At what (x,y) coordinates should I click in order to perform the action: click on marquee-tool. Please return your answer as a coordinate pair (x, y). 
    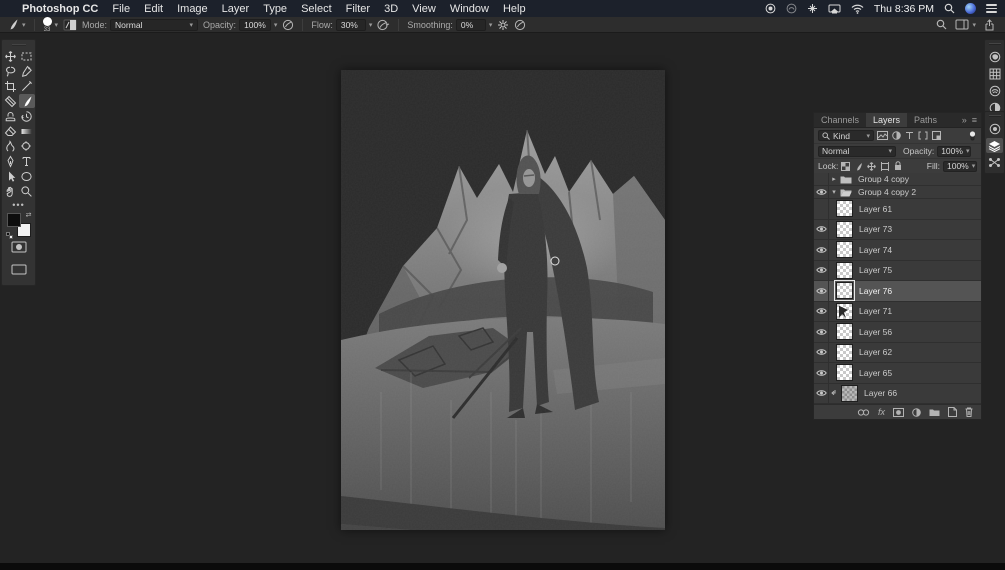
    Looking at the image, I should click on (27, 56).